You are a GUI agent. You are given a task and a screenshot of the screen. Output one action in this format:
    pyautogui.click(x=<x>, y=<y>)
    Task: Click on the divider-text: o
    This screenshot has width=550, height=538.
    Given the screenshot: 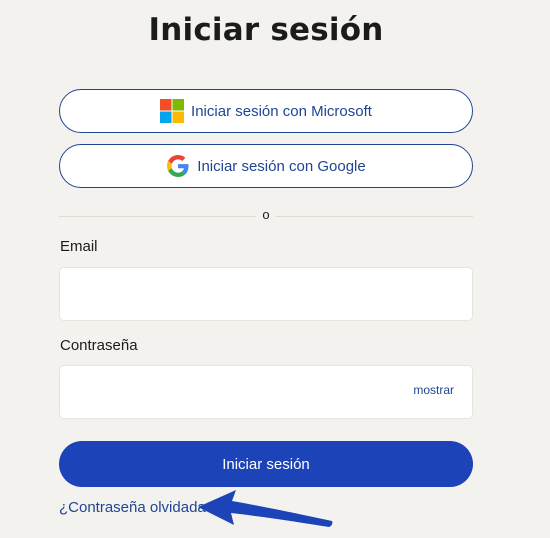 What is the action you would take?
    pyautogui.click(x=266, y=214)
    